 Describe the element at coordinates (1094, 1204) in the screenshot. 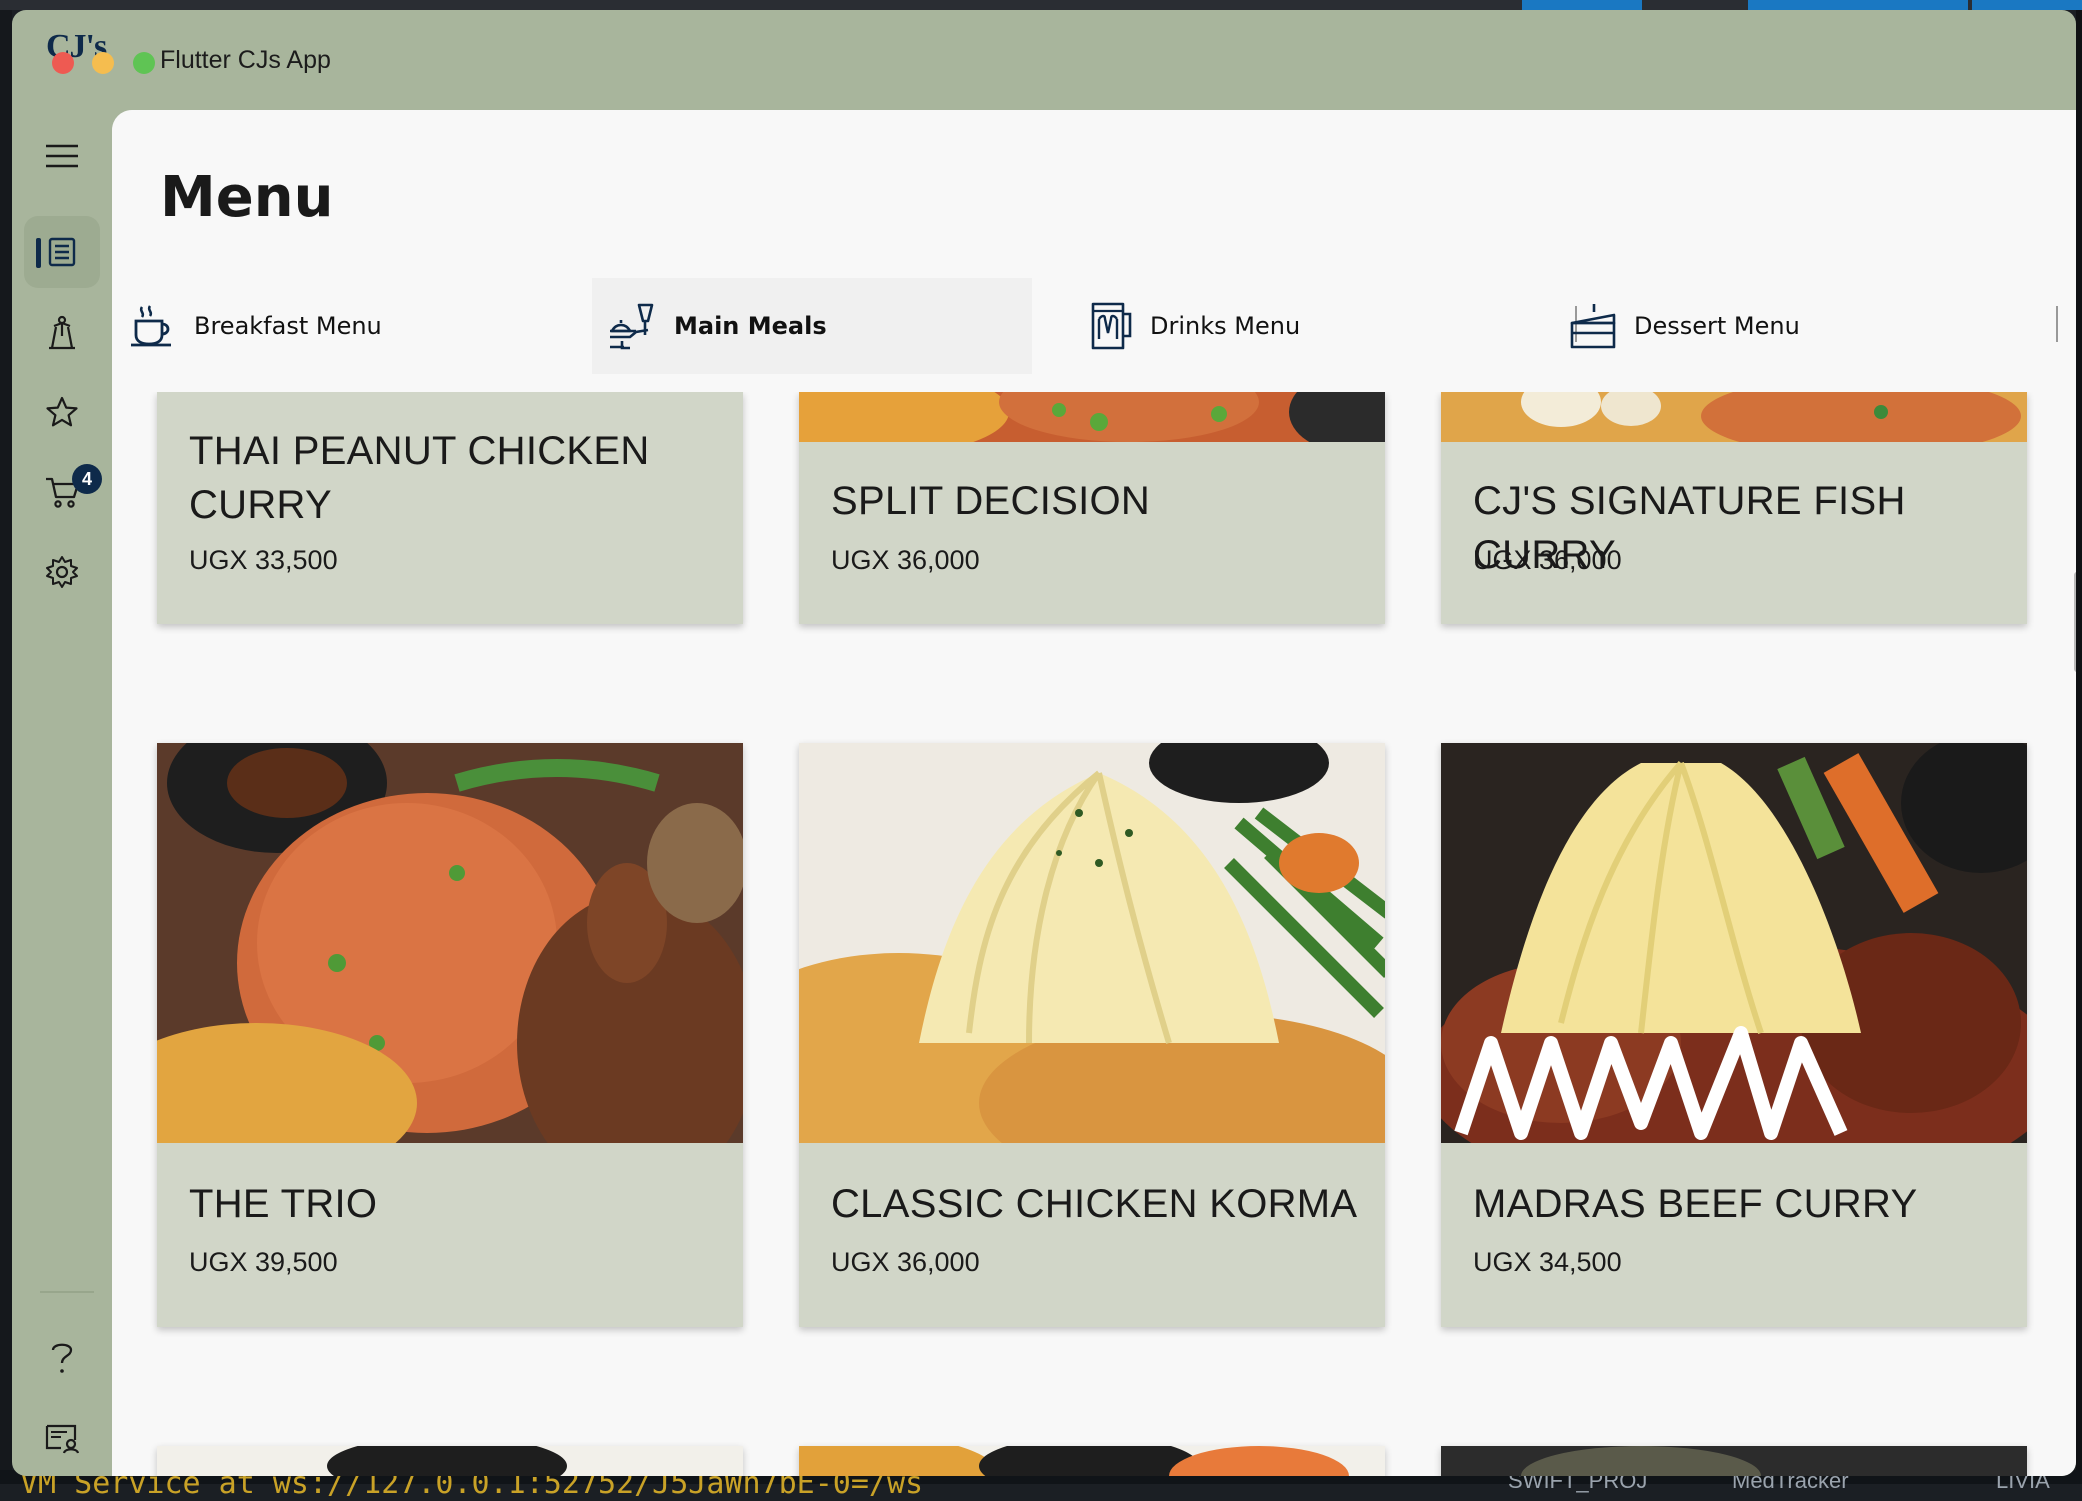

I see `card-name: CLASSIC CHICKEN KORMA` at that location.